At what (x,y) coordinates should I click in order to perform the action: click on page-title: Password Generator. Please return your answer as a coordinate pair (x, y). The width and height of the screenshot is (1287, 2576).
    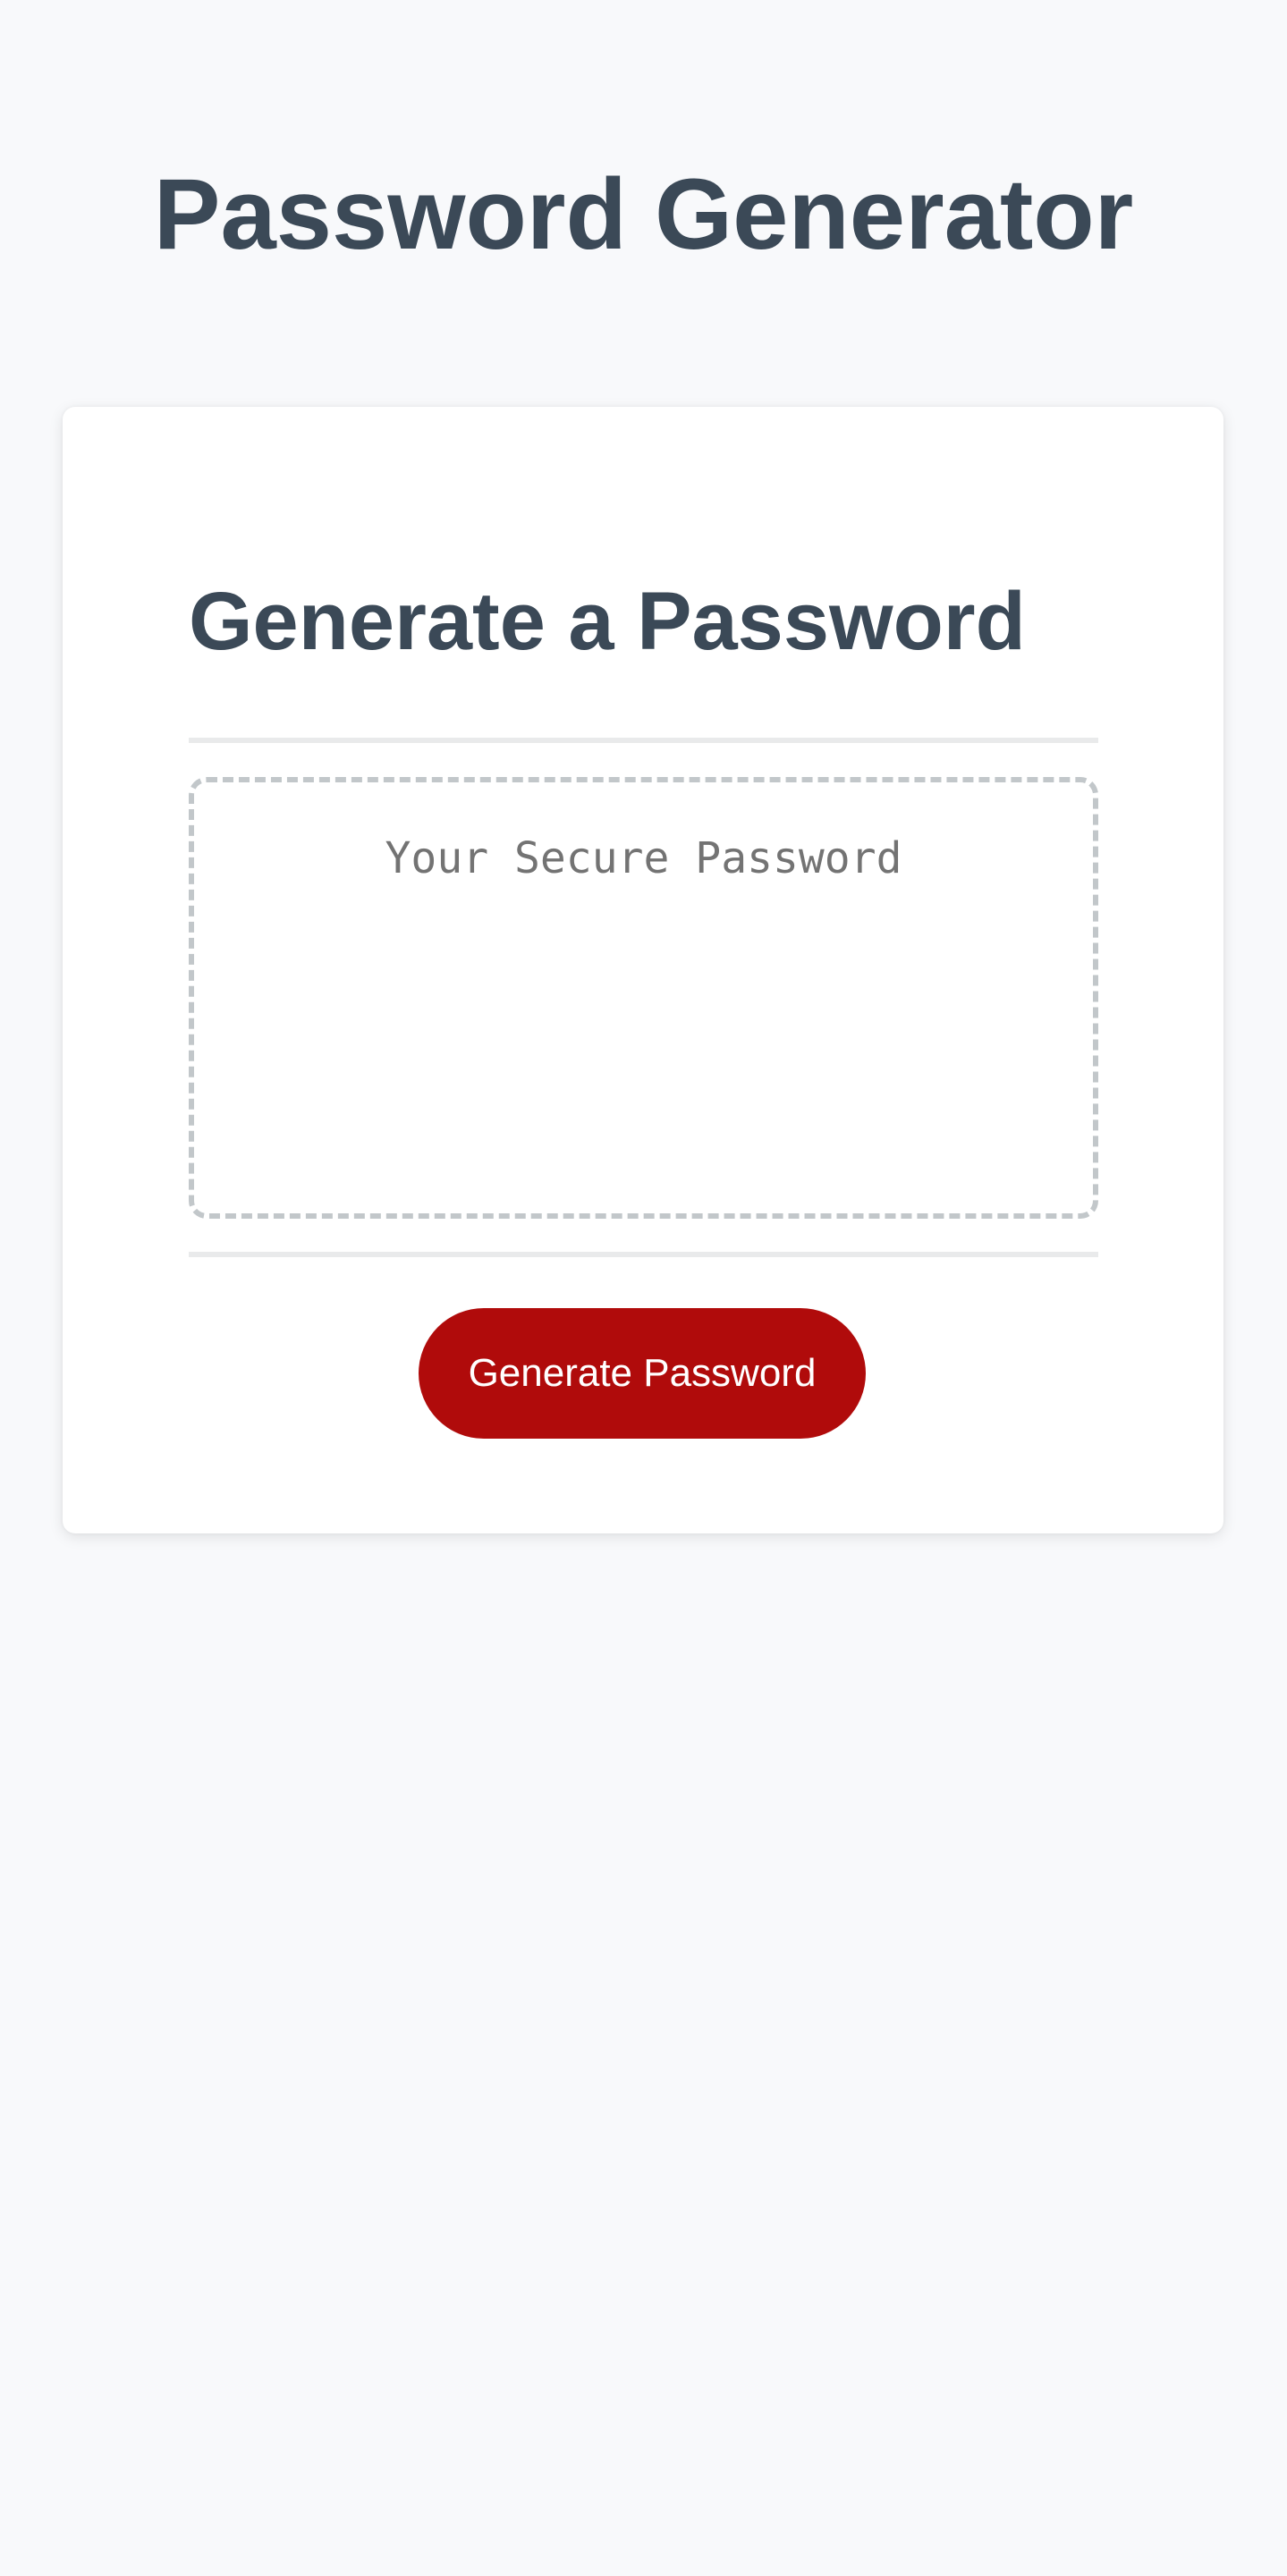
    Looking at the image, I should click on (643, 214).